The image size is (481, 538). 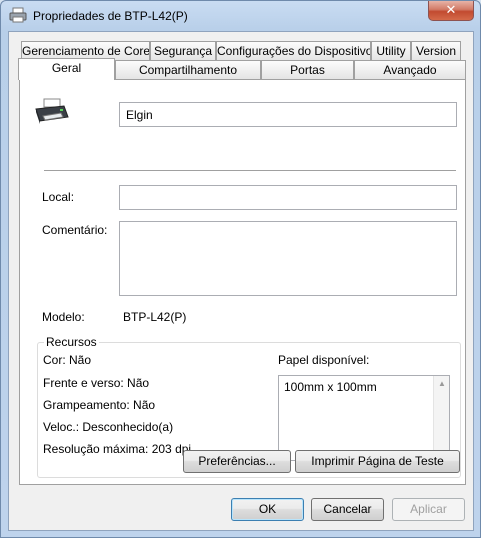 What do you see at coordinates (155, 317) in the screenshot?
I see `model-value: BTP-L42(P)` at bounding box center [155, 317].